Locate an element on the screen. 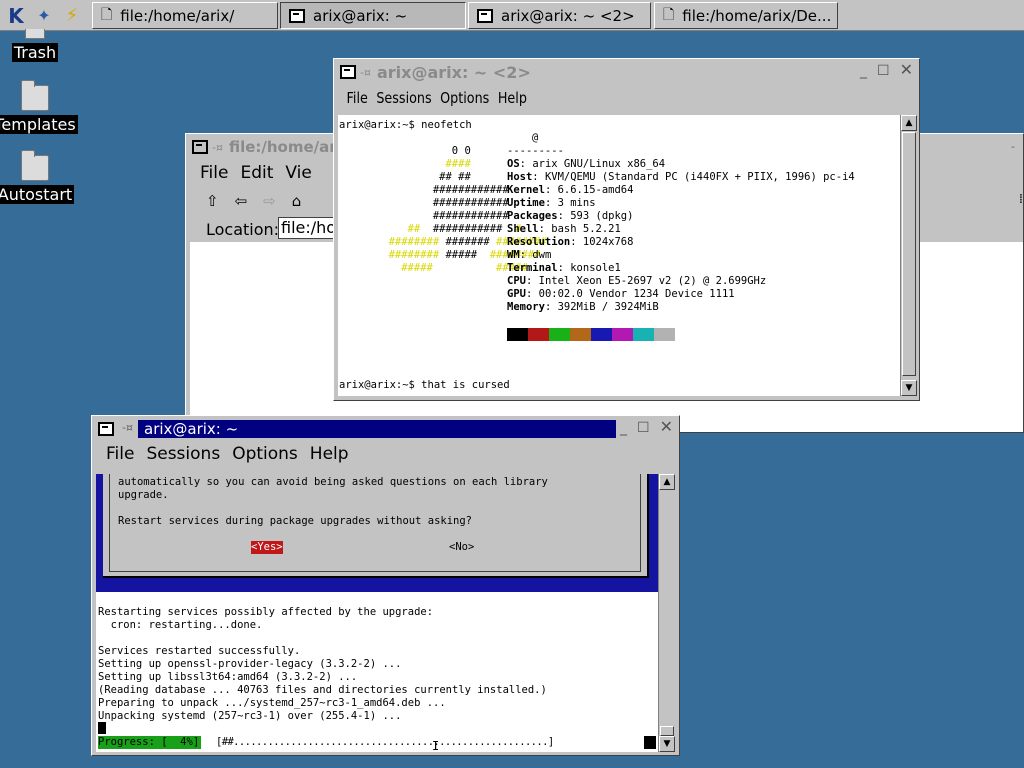 This screenshot has height=768, width=1024. task-label: file:/home/arix/ is located at coordinates (177, 15).